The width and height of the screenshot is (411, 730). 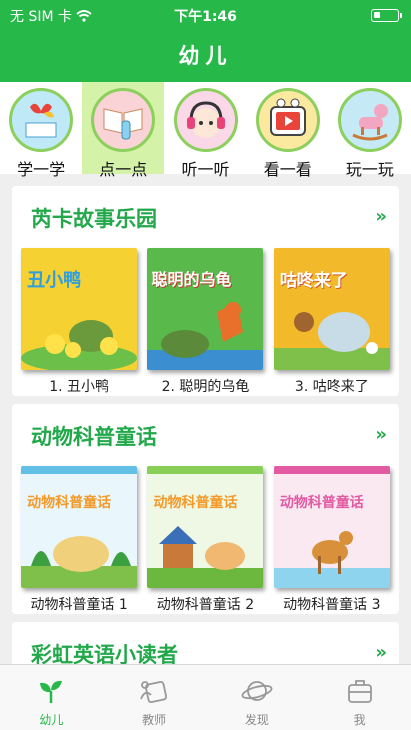 What do you see at coordinates (154, 720) in the screenshot?
I see `tab-label: 教师` at bounding box center [154, 720].